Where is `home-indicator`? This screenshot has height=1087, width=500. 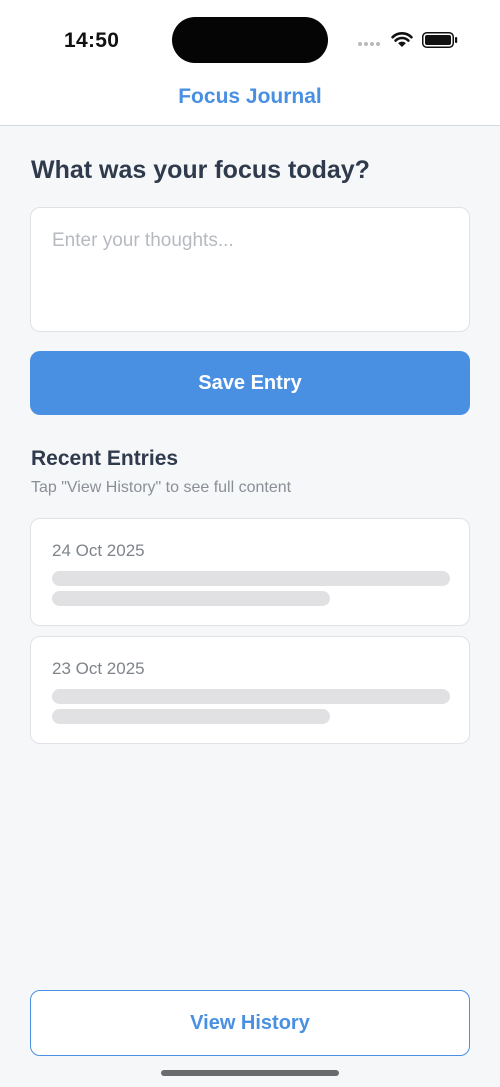
home-indicator is located at coordinates (250, 1073).